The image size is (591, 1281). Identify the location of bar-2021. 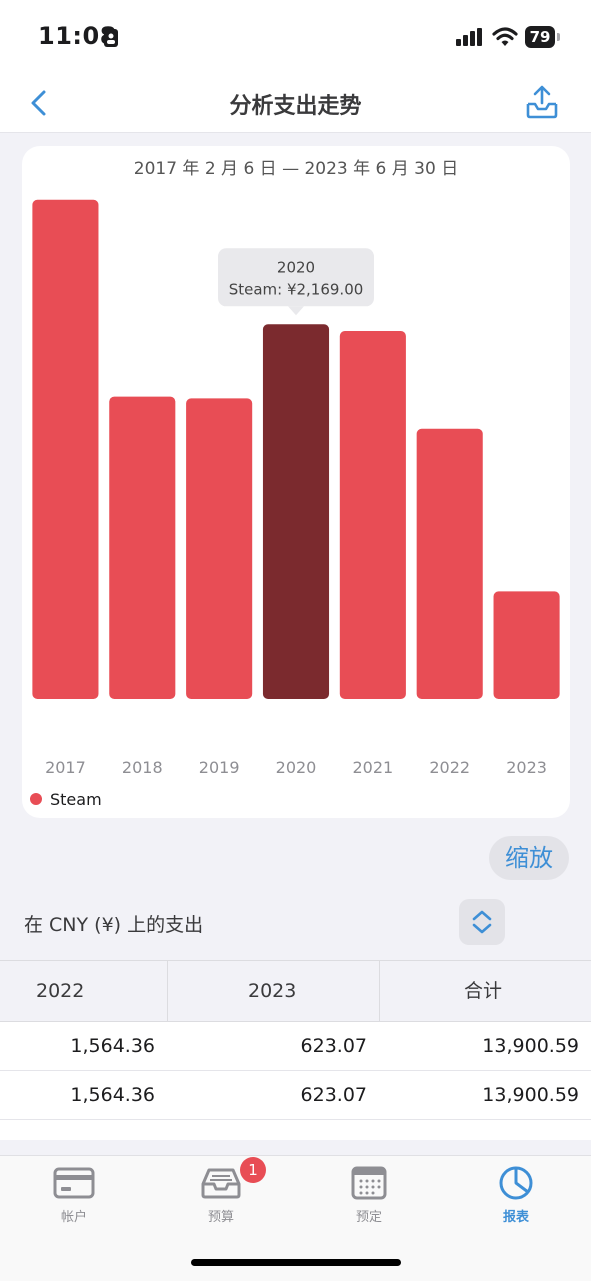
(372, 515).